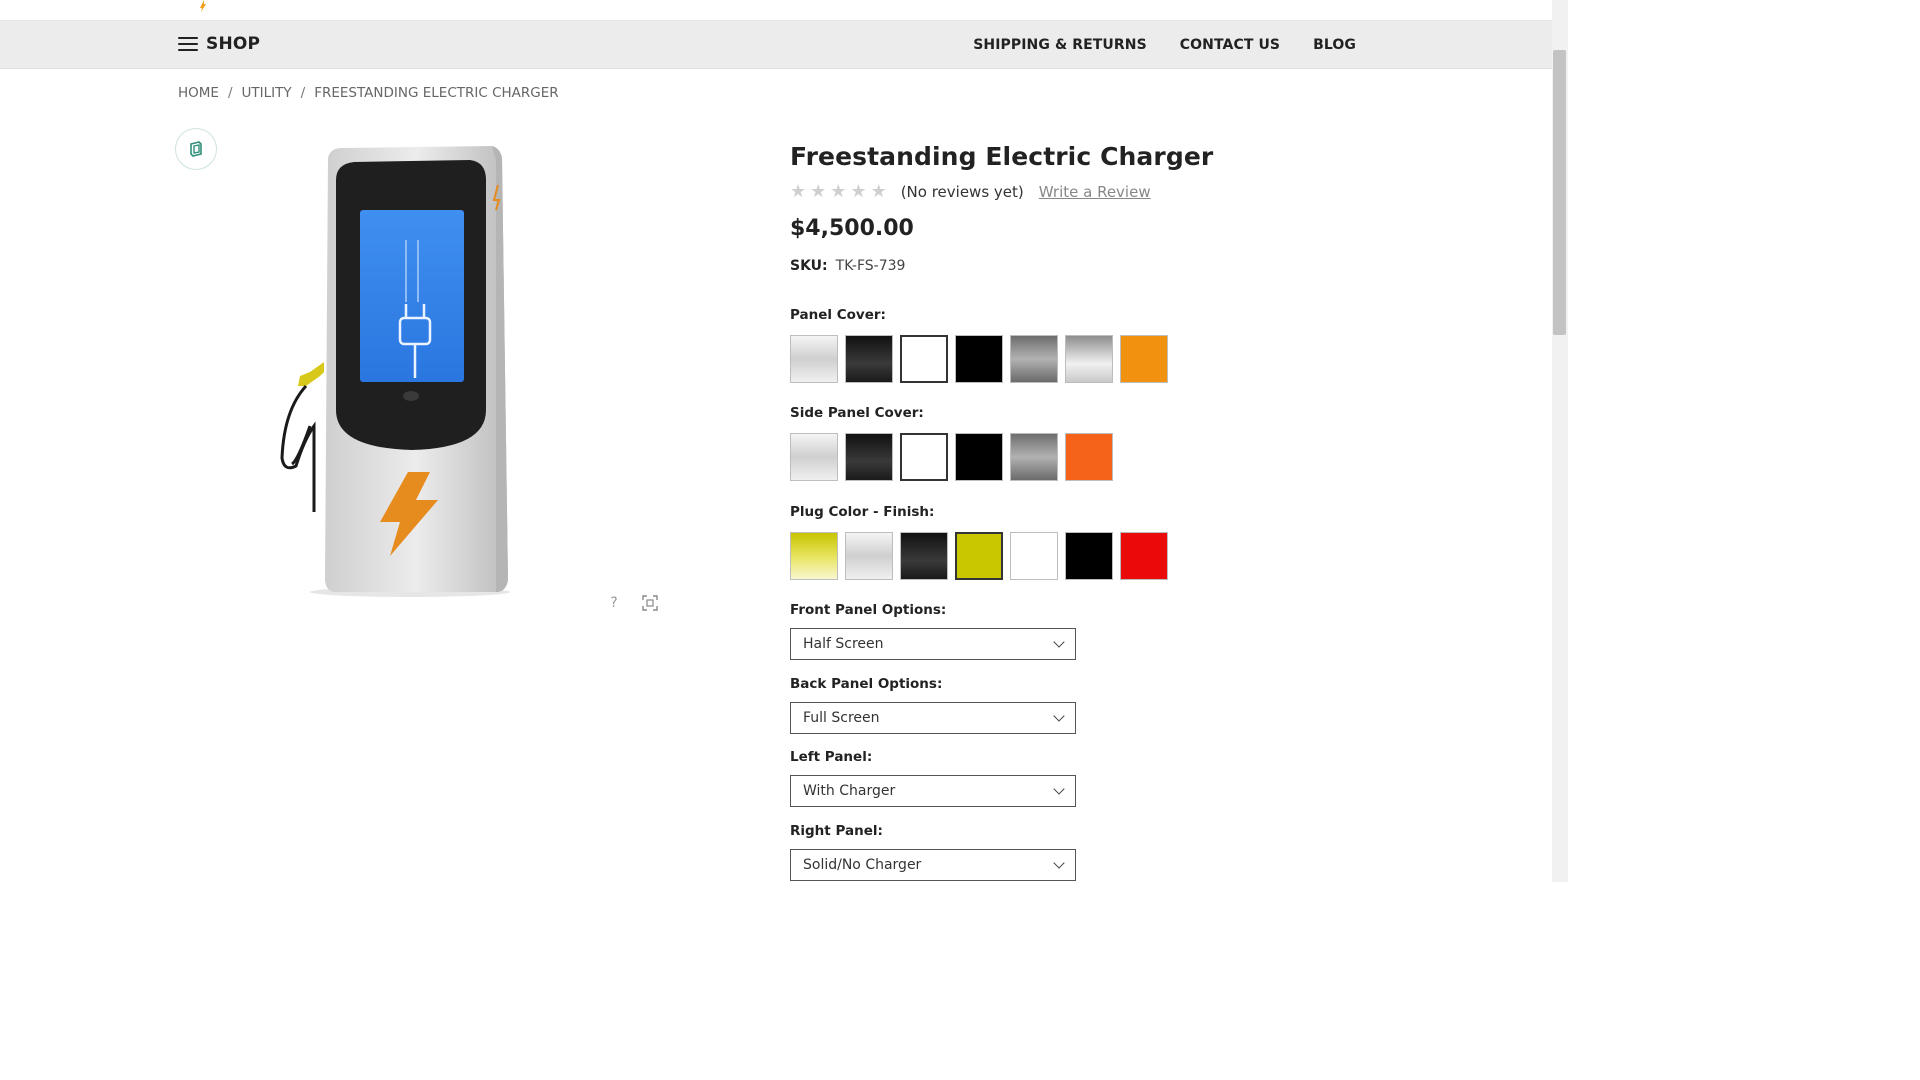  Describe the element at coordinates (933, 865) in the screenshot. I see `right-panel-select: Solid/No Charger` at that location.